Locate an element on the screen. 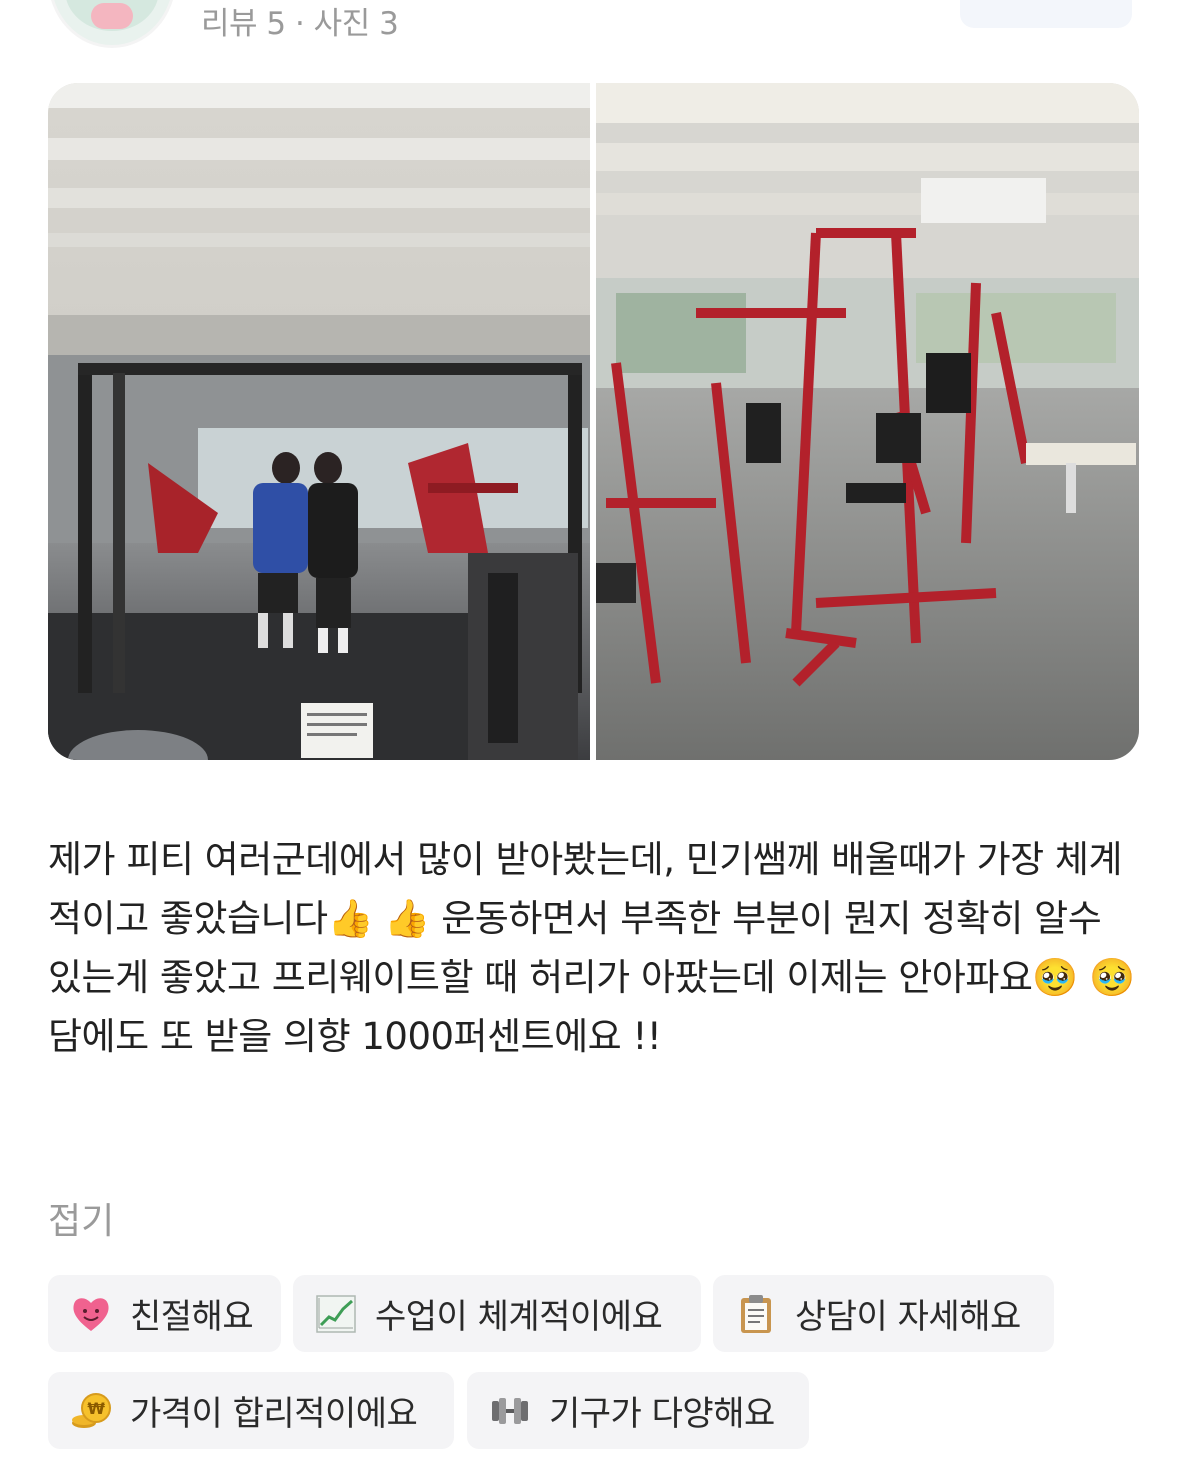 The image size is (1179, 1471). tag-label: 수업이 체계적이에요 is located at coordinates (519, 1317).